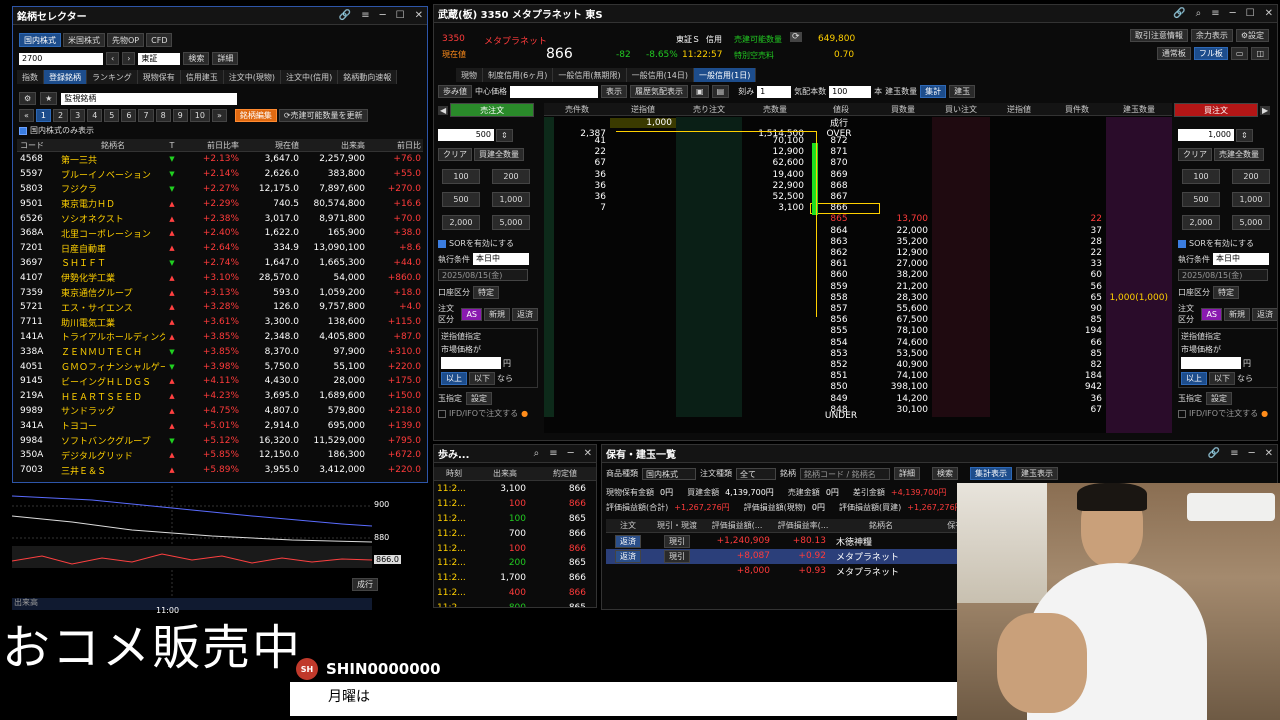 Image resolution: width=1280 pixels, height=720 pixels. Describe the element at coordinates (1037, 473) in the screenshot. I see `position-view-button: 建玉表示` at that location.